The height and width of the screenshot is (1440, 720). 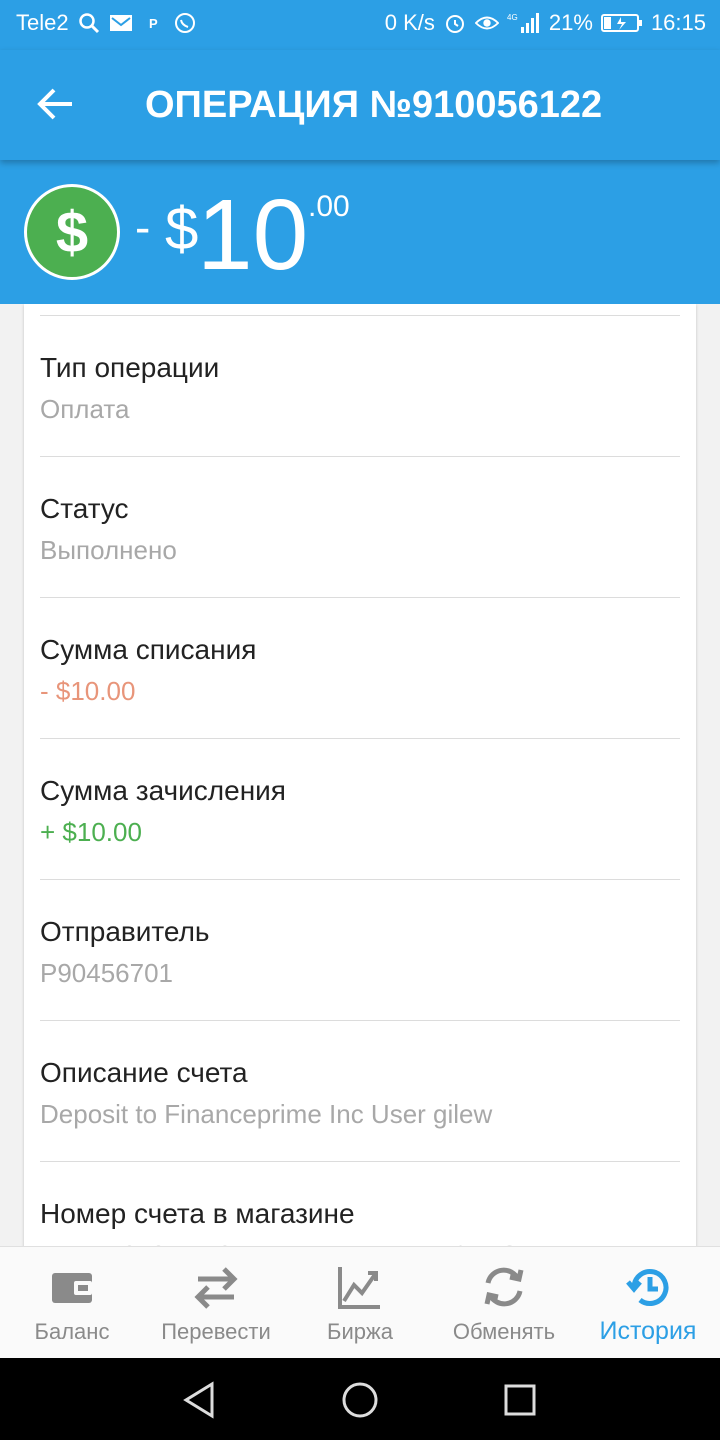 I want to click on detail-row-sender: Отправитель P90456701, so click(x=360, y=950).